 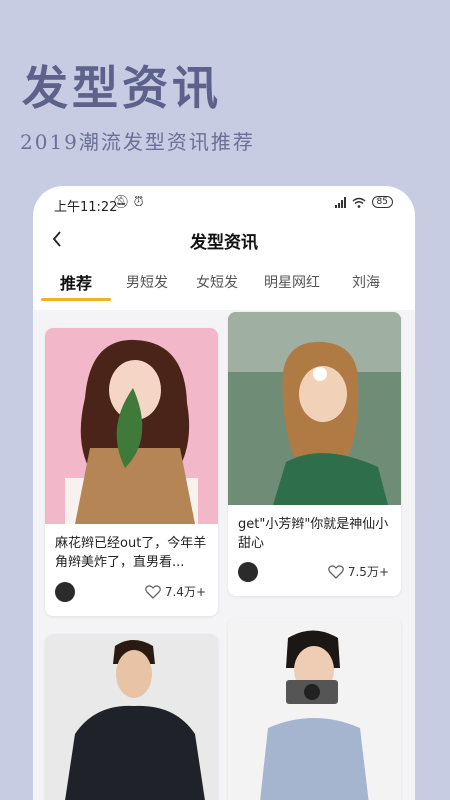 I want to click on feed-card: get"小芳辫"你就是神仙小甜心 7.5万+, so click(x=314, y=454).